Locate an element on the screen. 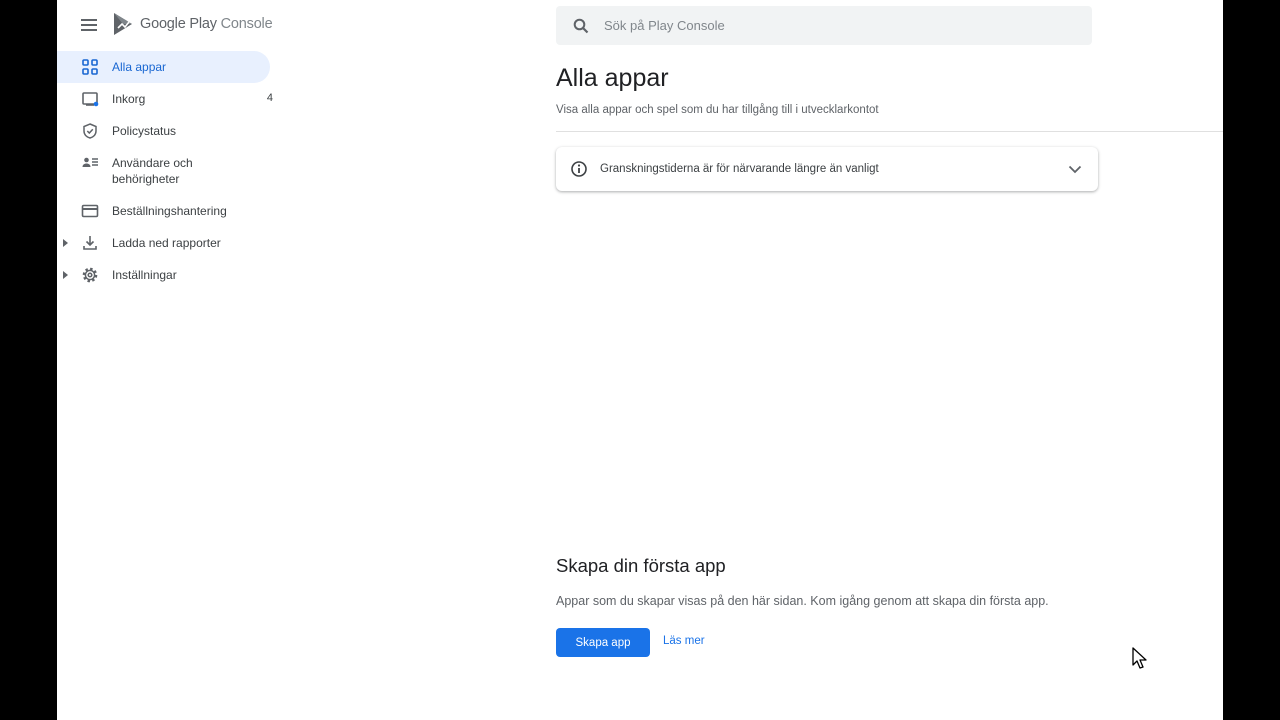  play-console-logo: Google Play Console is located at coordinates (192, 24).